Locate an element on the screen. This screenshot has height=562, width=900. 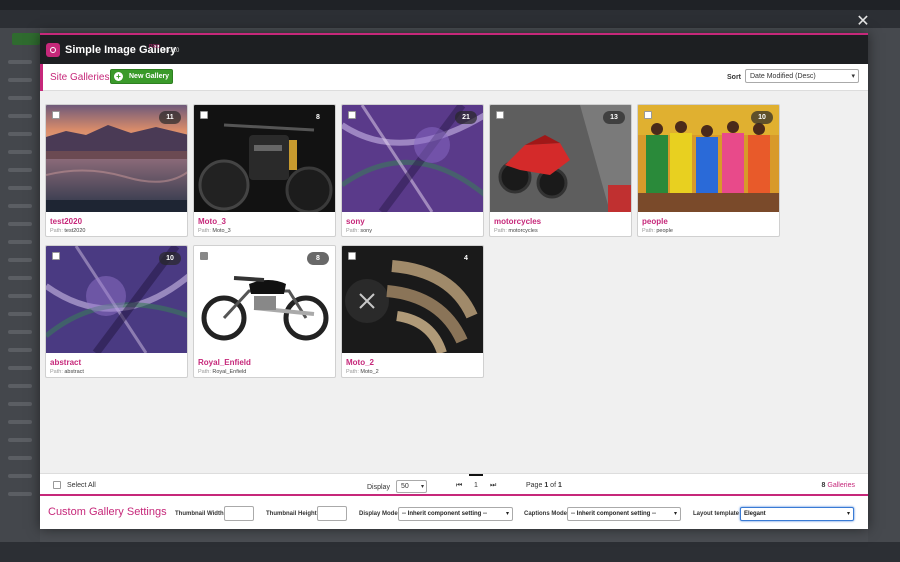
gallery-name: abstract is located at coordinates (65, 362).